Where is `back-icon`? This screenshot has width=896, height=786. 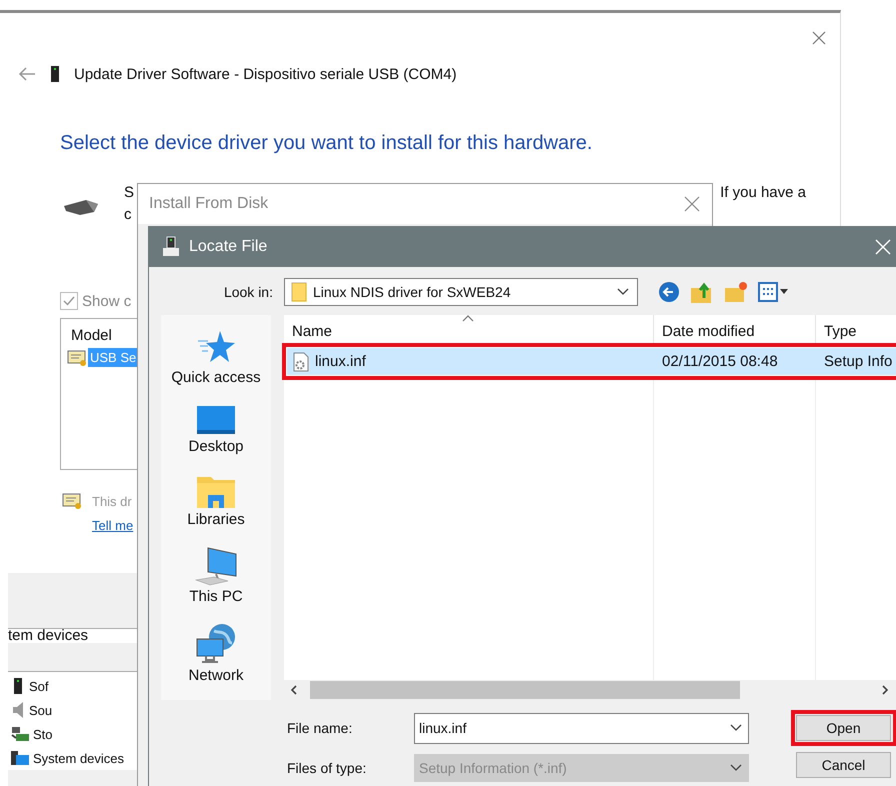
back-icon is located at coordinates (669, 292).